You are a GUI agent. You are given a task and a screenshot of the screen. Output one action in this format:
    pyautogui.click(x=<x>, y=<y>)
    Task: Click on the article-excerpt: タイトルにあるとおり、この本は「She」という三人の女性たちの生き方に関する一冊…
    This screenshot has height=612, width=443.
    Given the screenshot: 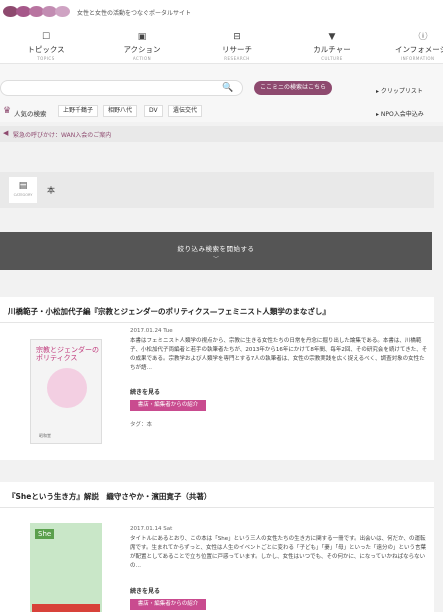 What is the action you would take?
    pyautogui.click(x=278, y=552)
    